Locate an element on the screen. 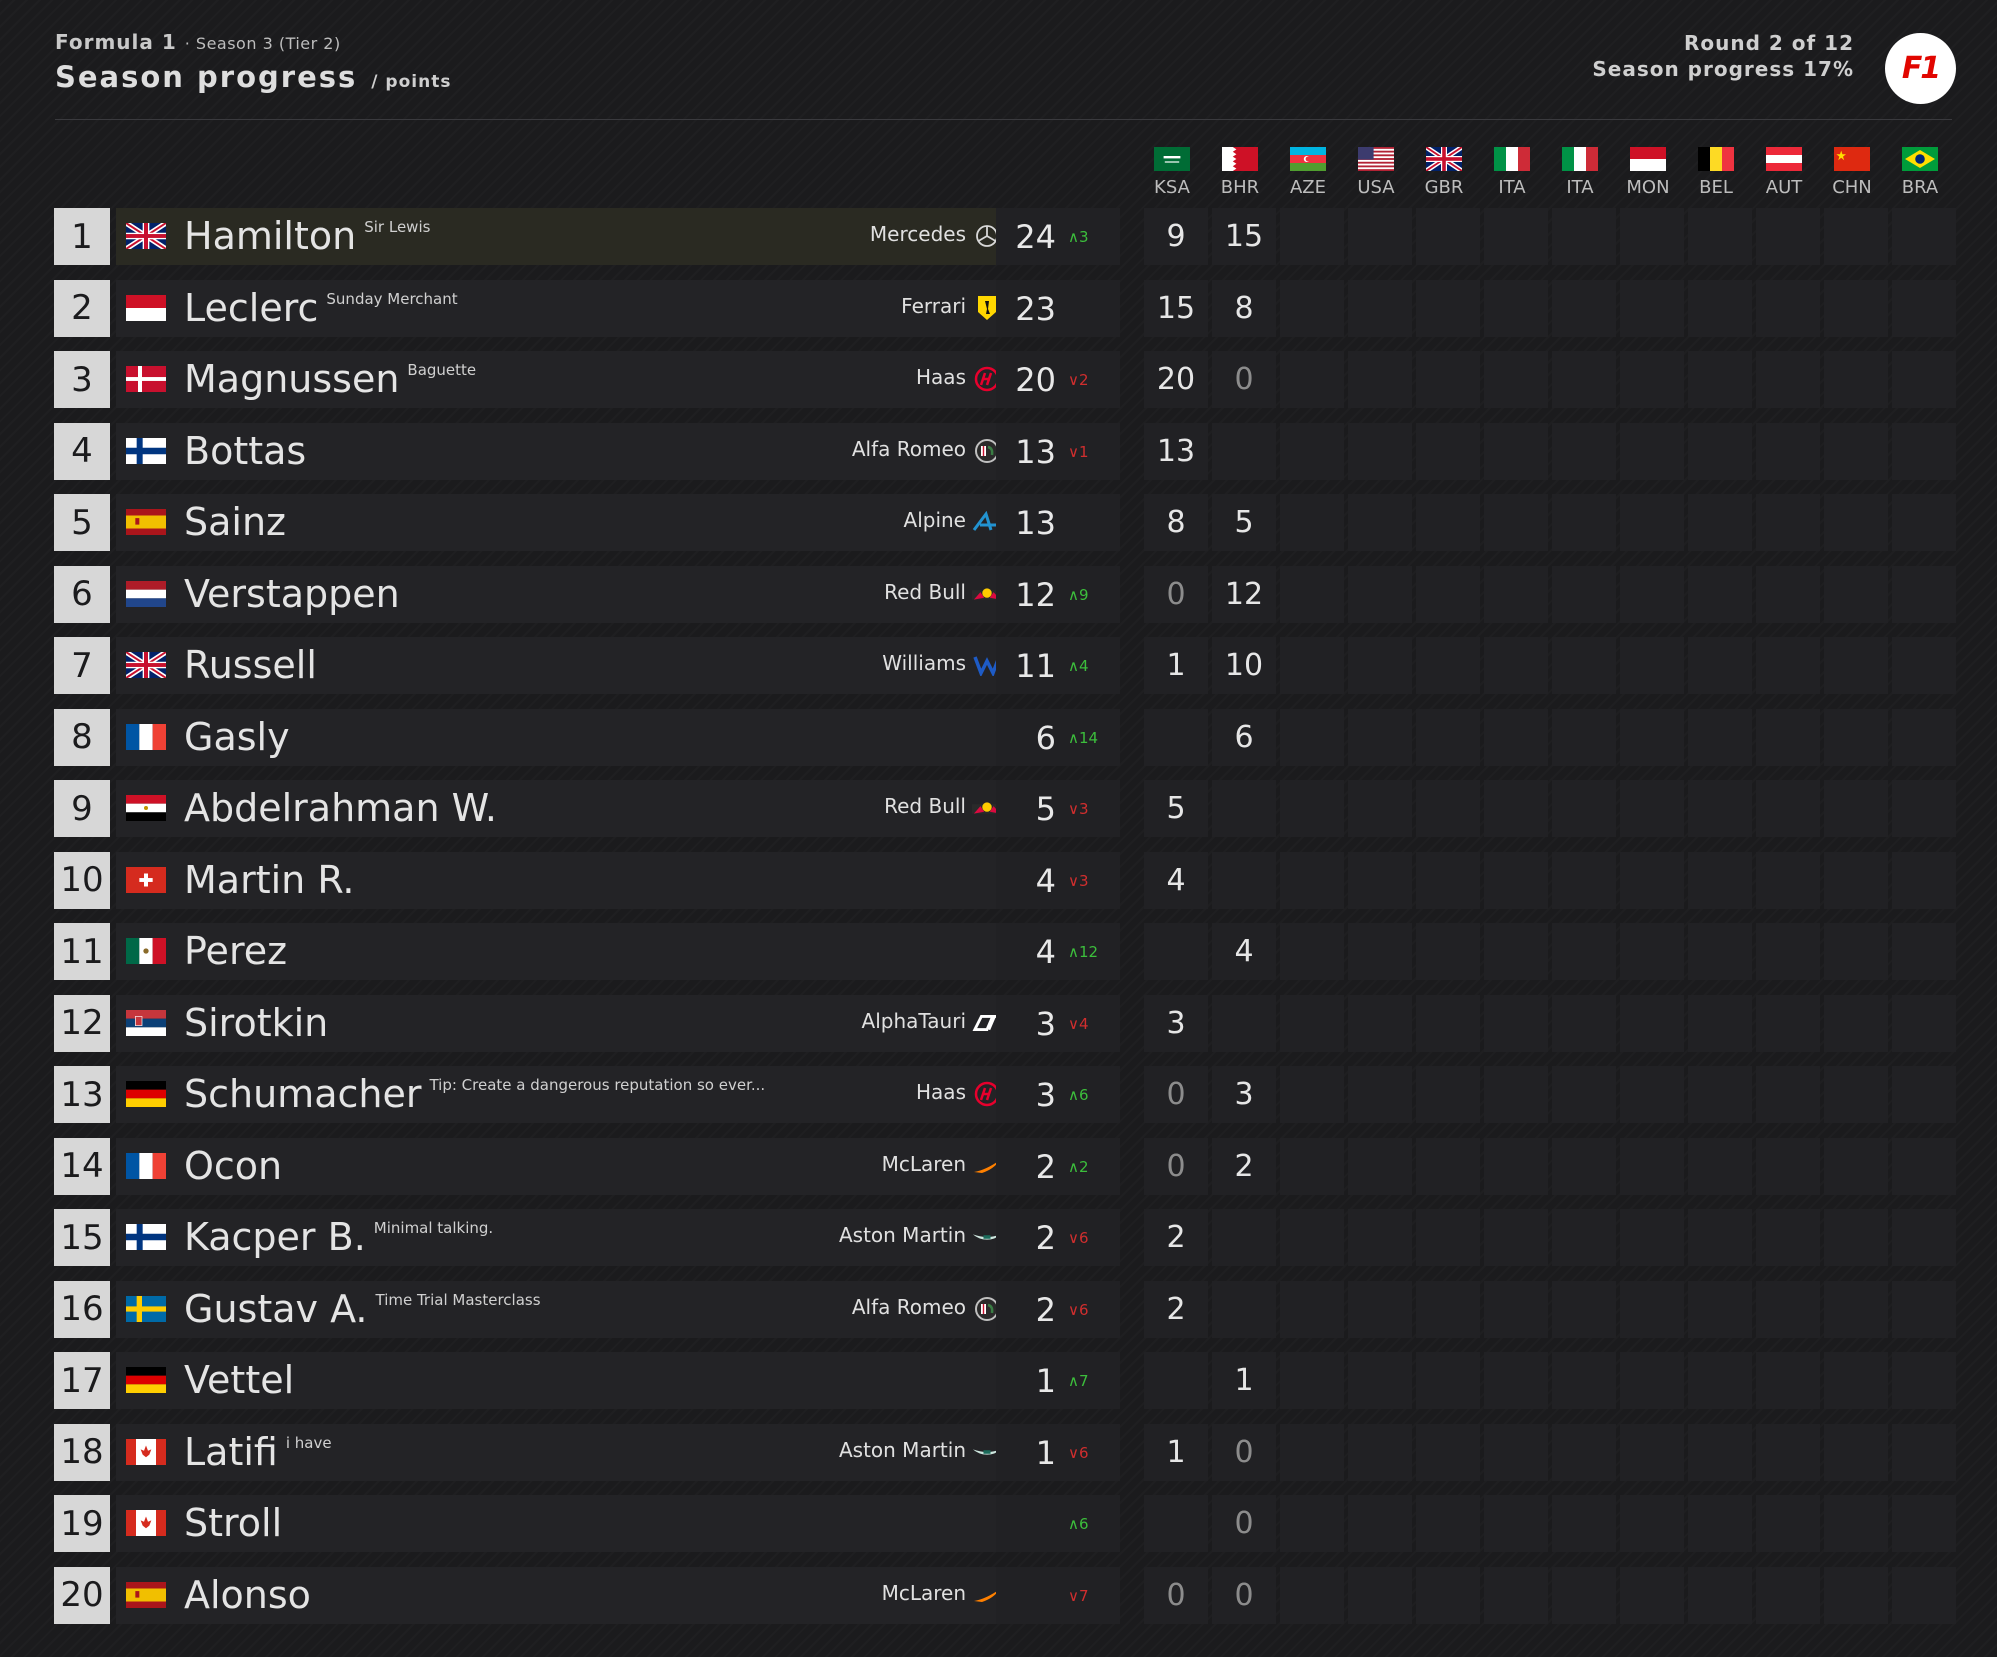  team-name: Ferrari is located at coordinates (933, 305).